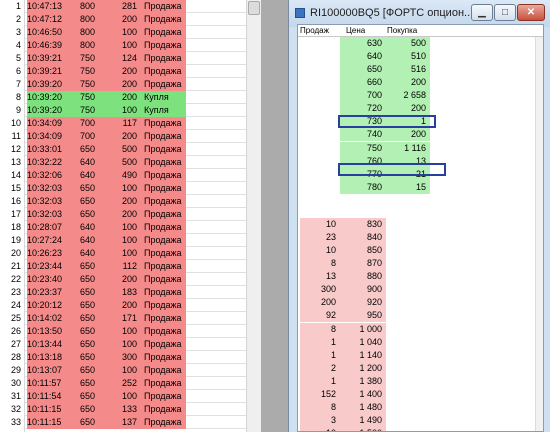  Describe the element at coordinates (419, 13) in the screenshot. I see `window-titlebar: RI100000BQ5 [ФОРТС опцион... ▁ □ ✕` at that location.